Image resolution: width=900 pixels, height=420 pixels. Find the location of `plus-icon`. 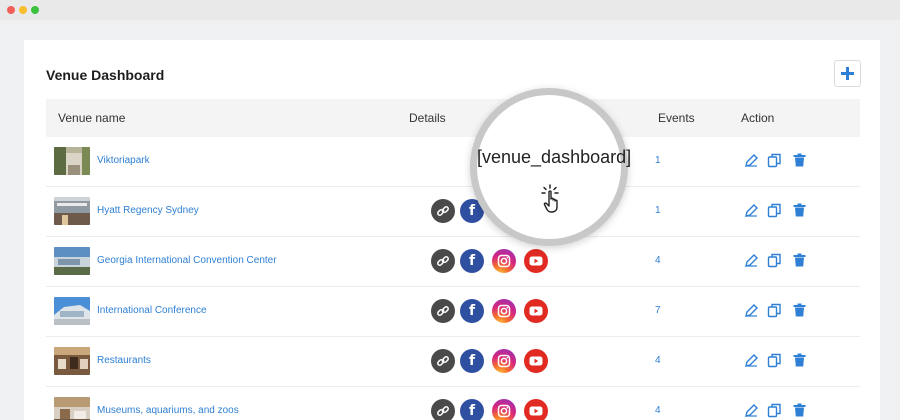

plus-icon is located at coordinates (847, 73).